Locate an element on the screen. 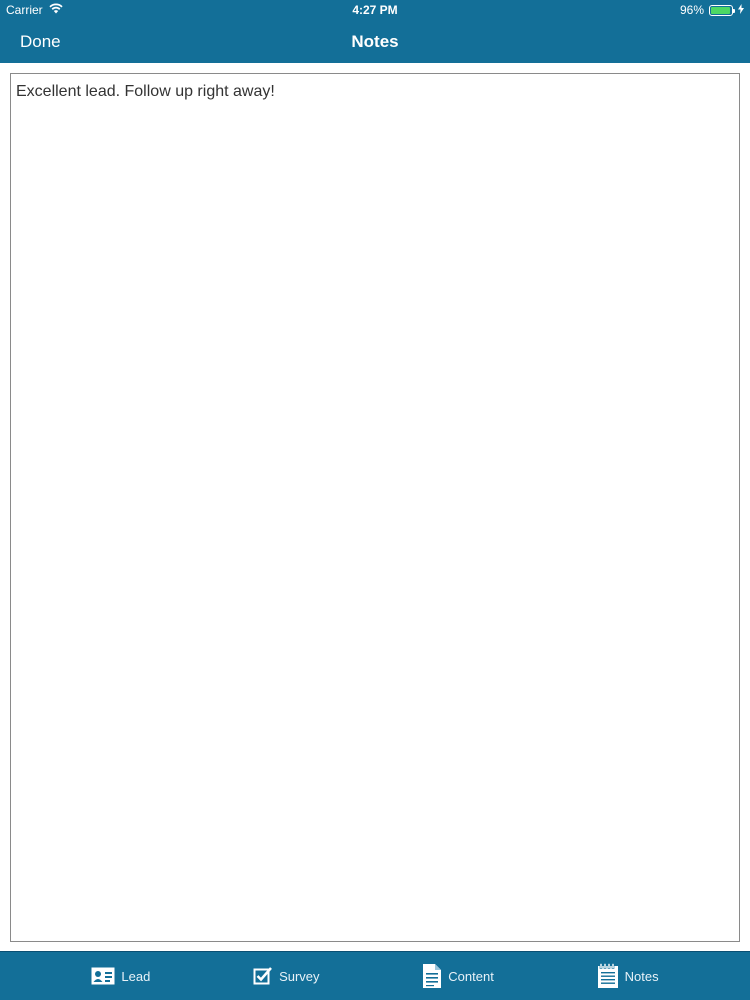 The height and width of the screenshot is (1000, 750). status-time: 4:27 PM is located at coordinates (375, 10).